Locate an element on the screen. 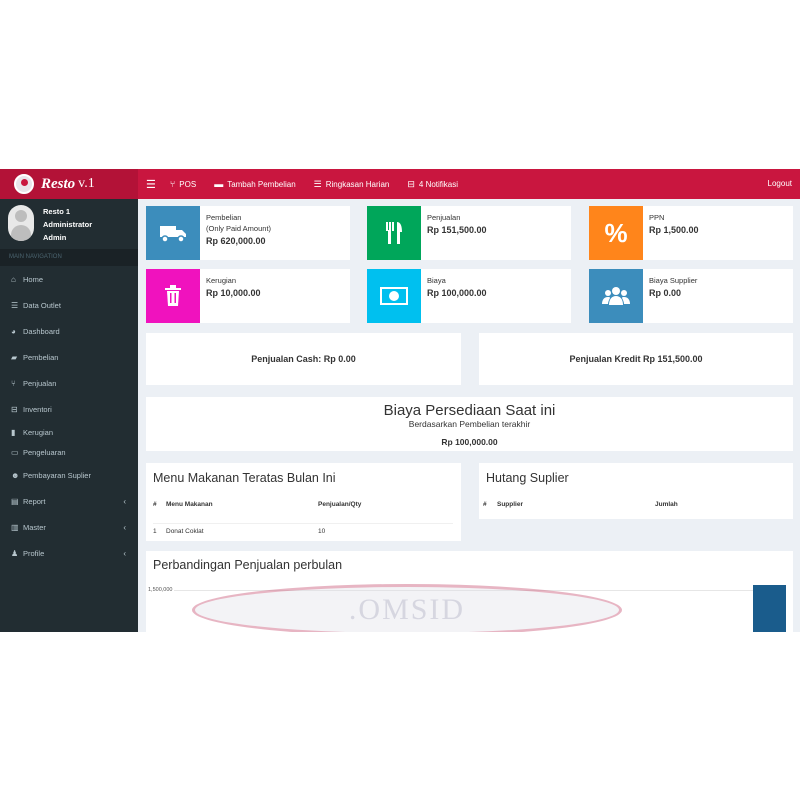 This screenshot has width=800, height=800. sidebar-item-label: Inventori is located at coordinates (37, 409).